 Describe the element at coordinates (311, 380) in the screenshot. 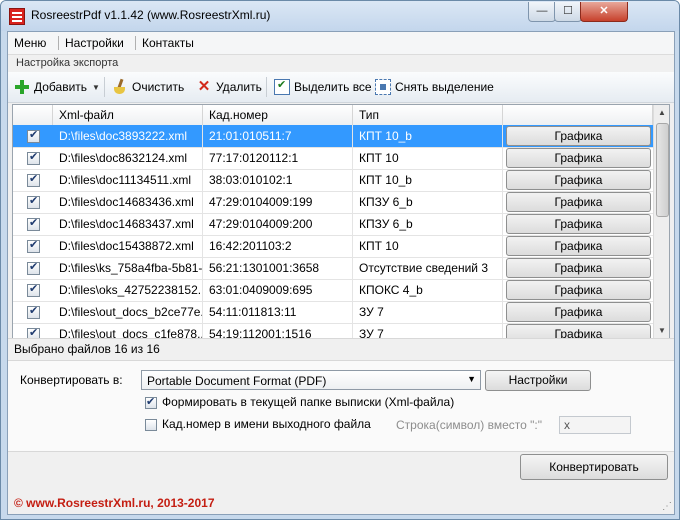

I see `format-select: Portable Document Format (PDF) ▼` at that location.